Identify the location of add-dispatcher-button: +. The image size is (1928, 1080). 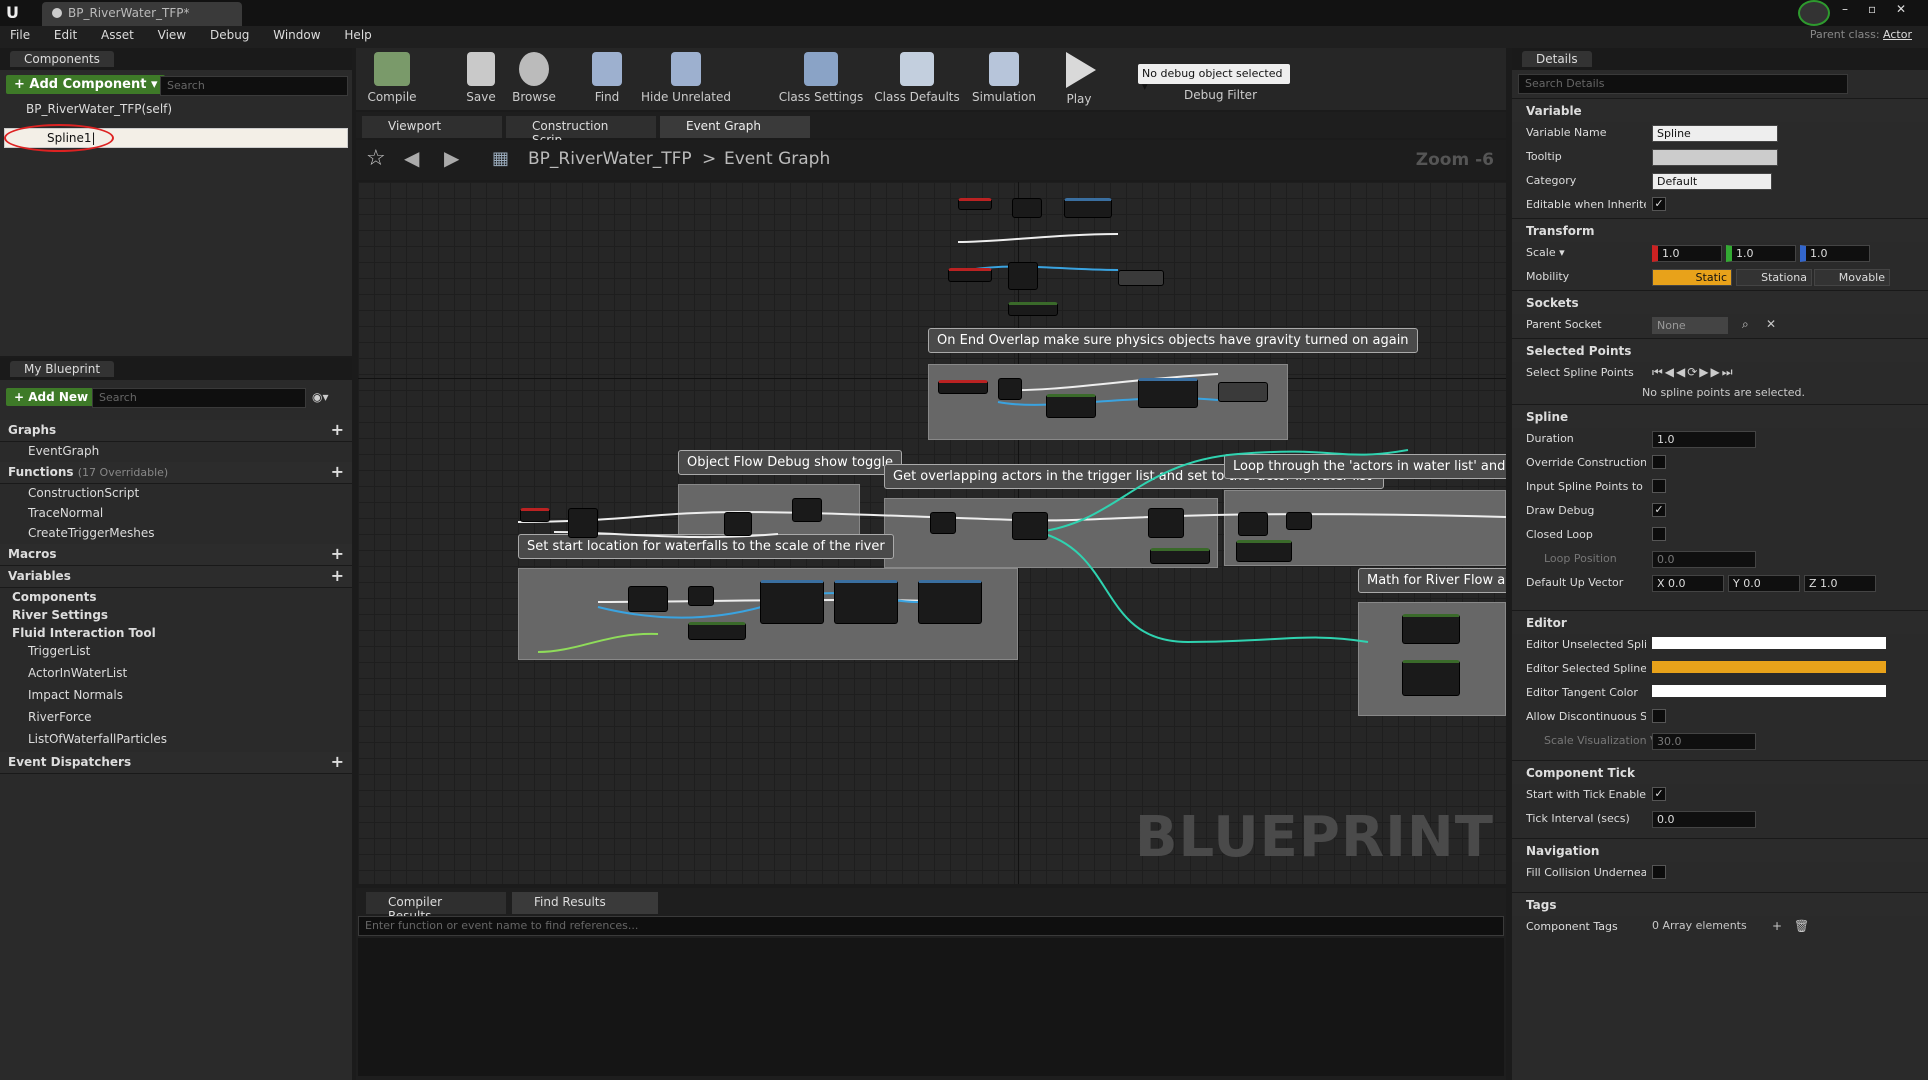
(337, 762).